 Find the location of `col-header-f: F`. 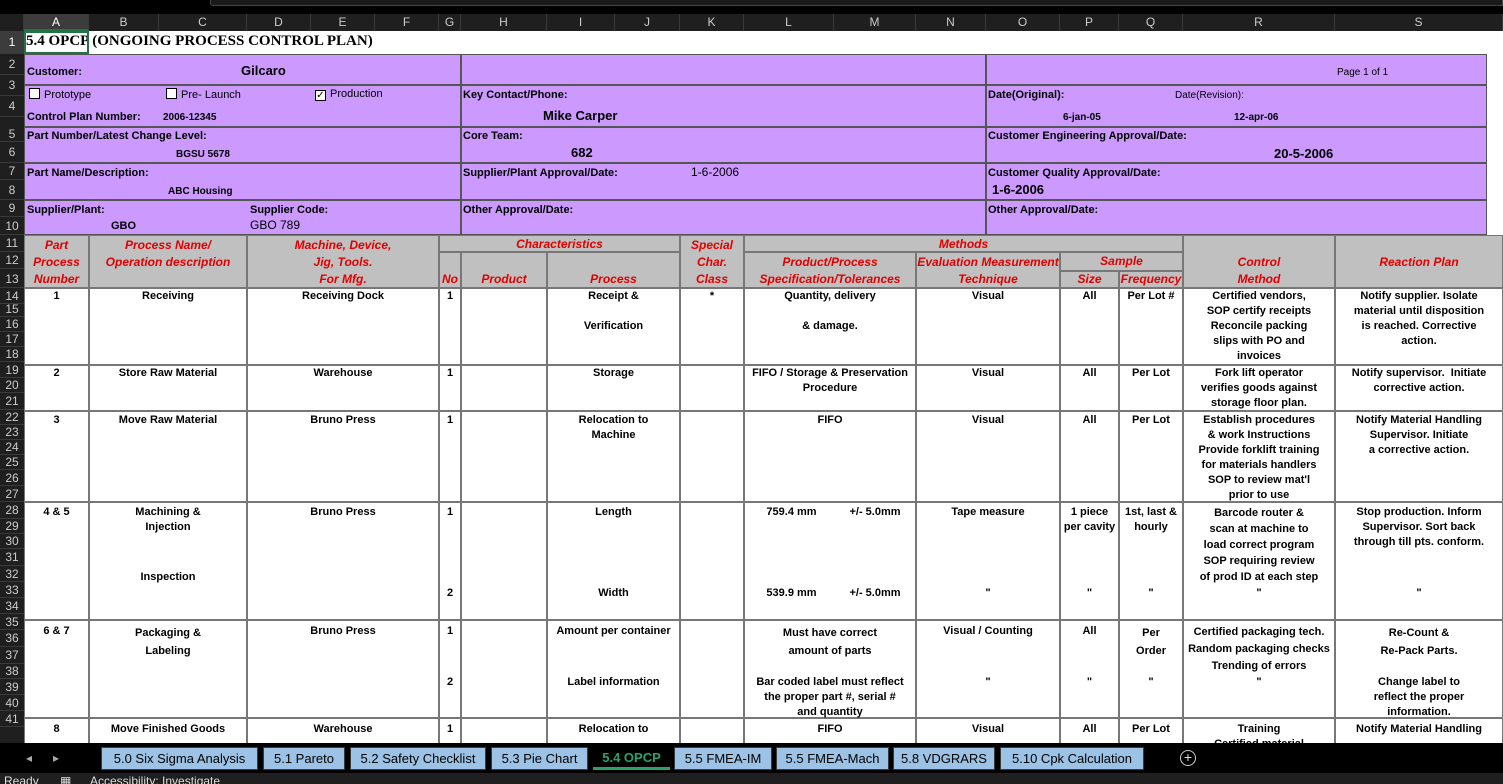

col-header-f: F is located at coordinates (407, 22).